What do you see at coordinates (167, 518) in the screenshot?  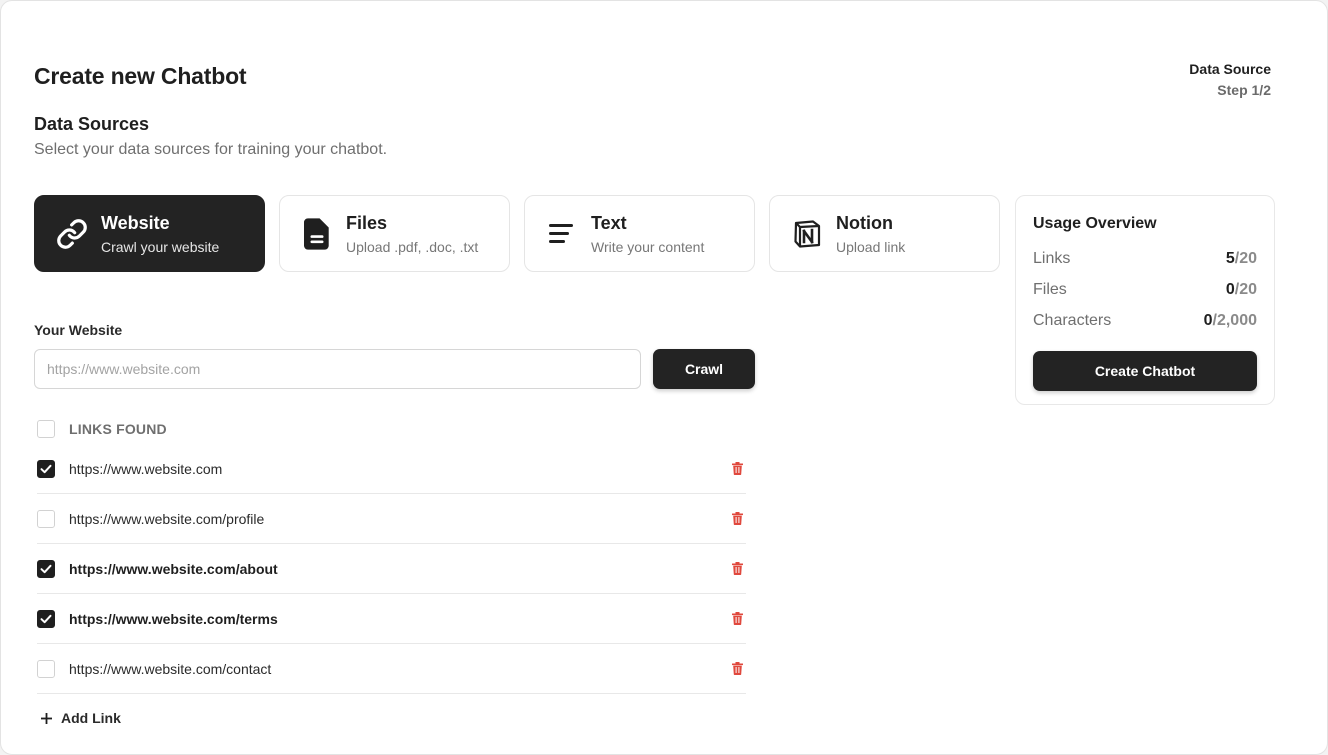 I see `link-url: https://www.website.com/profile` at bounding box center [167, 518].